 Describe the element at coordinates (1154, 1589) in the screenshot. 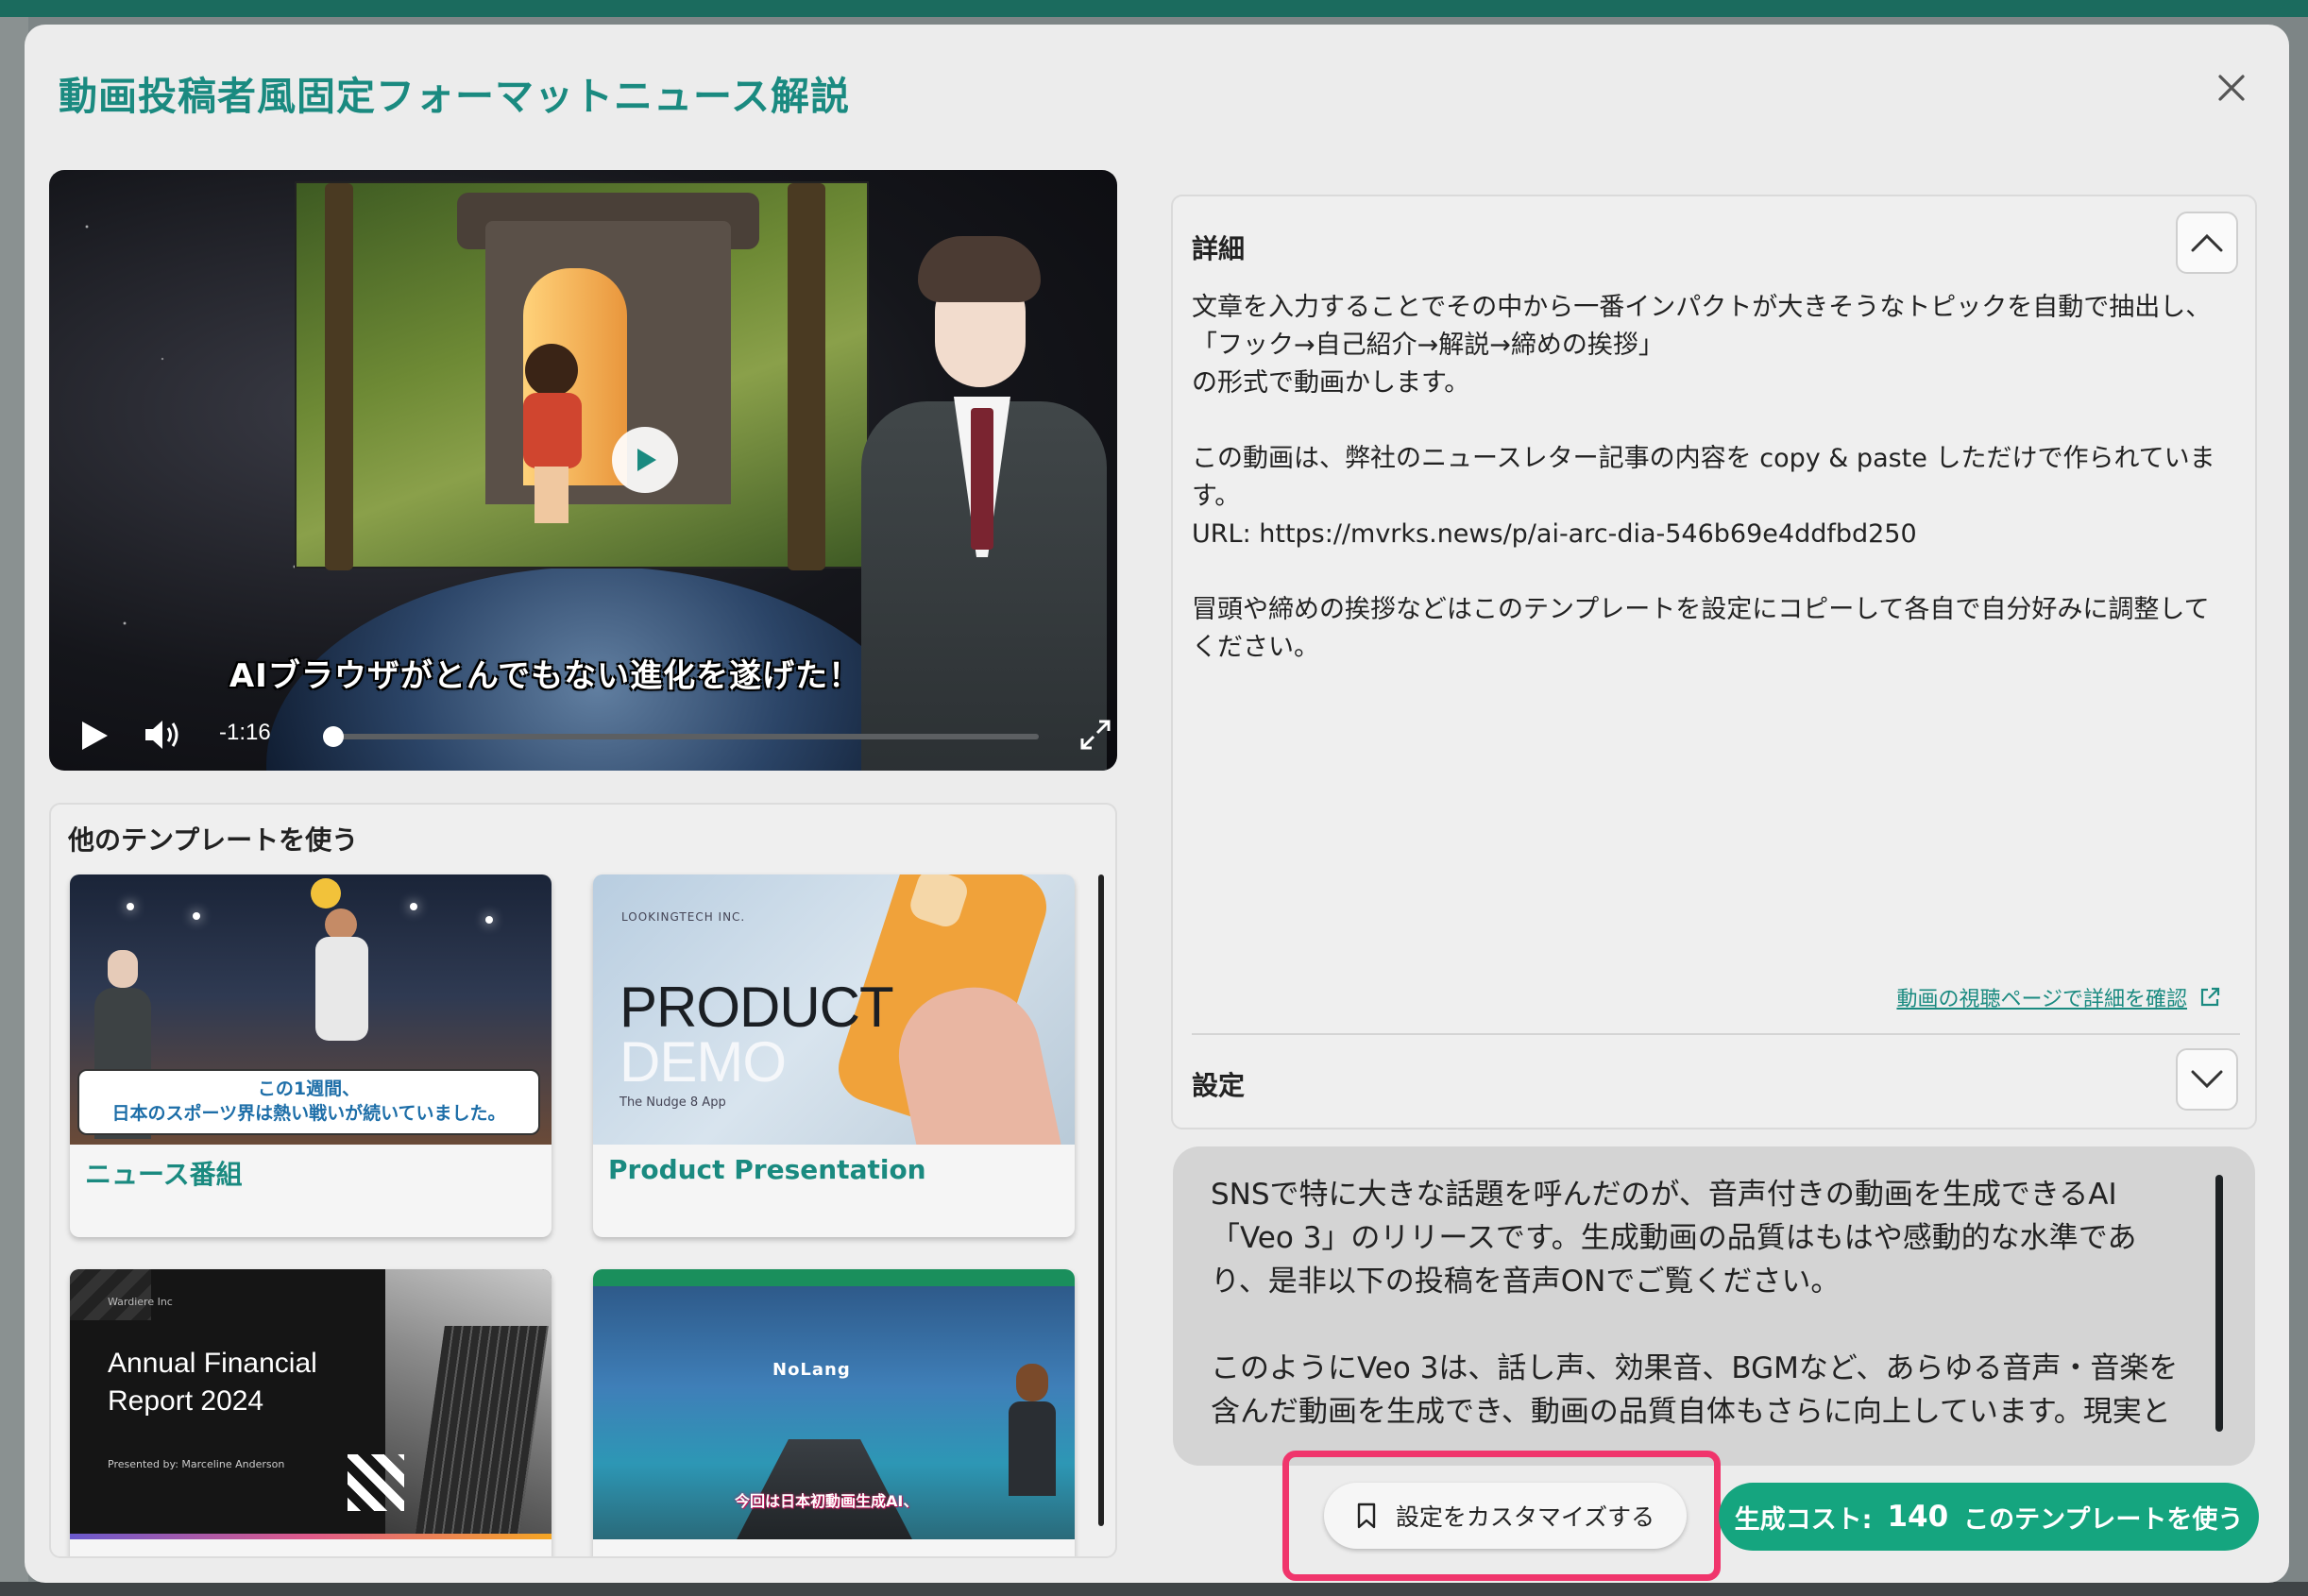

I see `background-app-footer` at that location.